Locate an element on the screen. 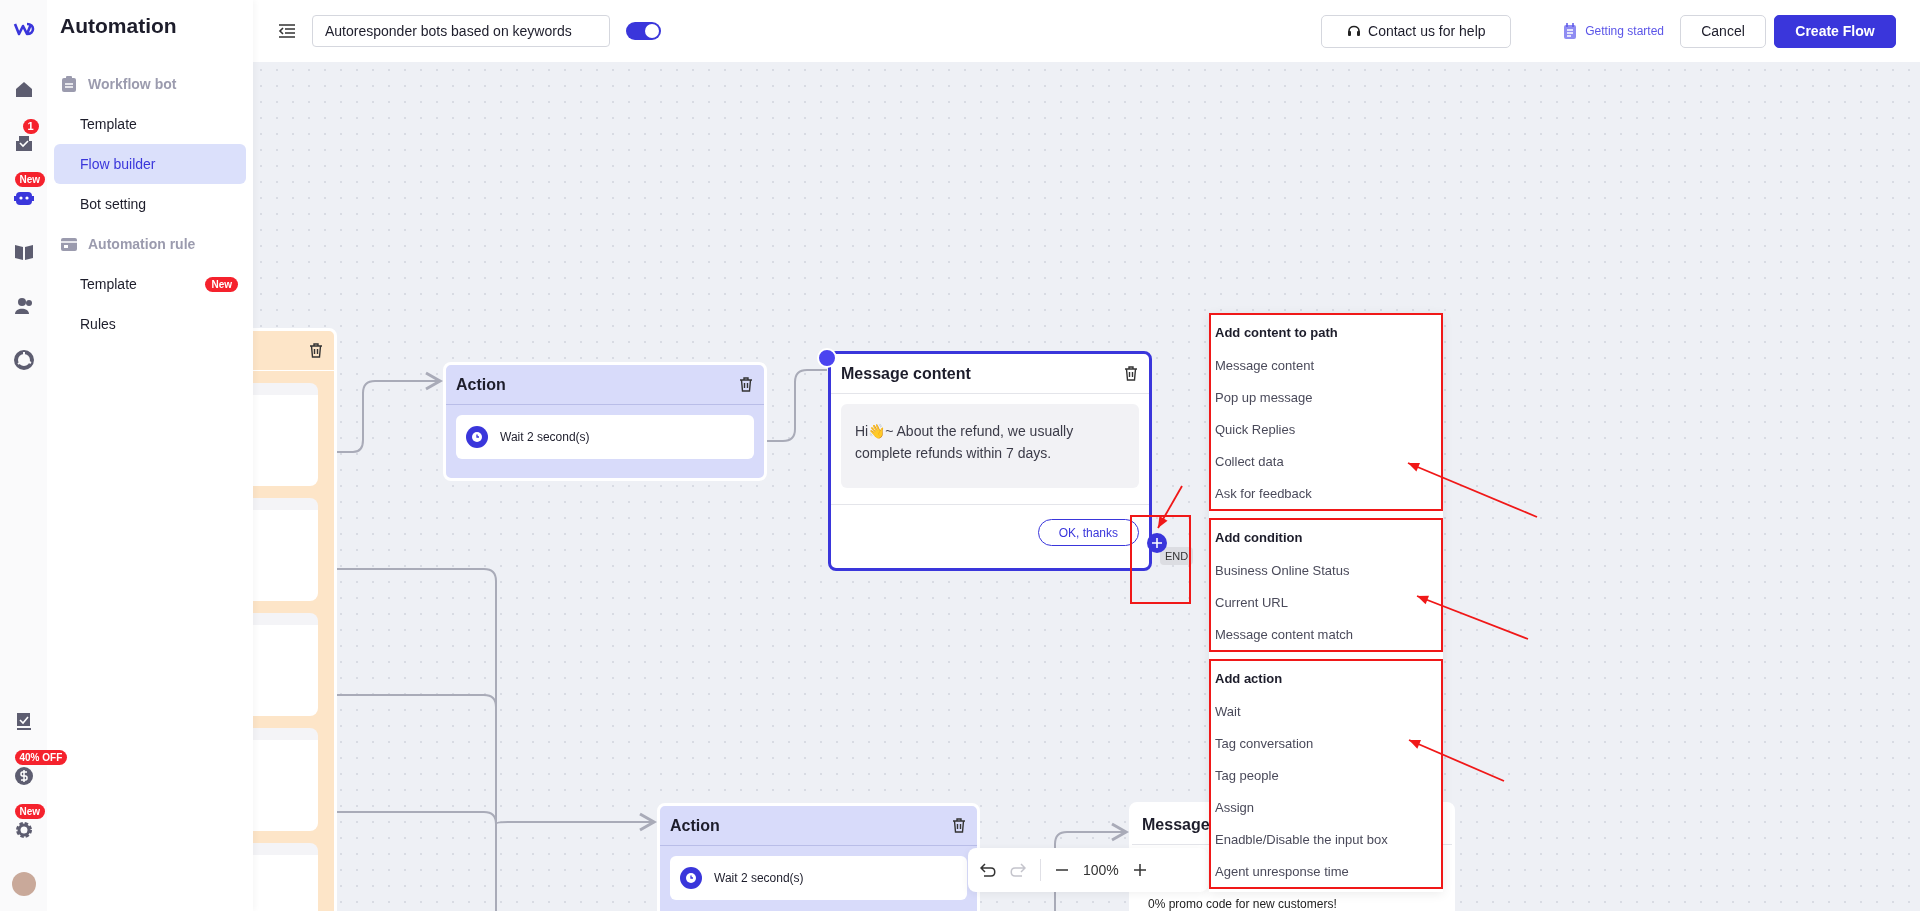  people-icon is located at coordinates (23, 306).